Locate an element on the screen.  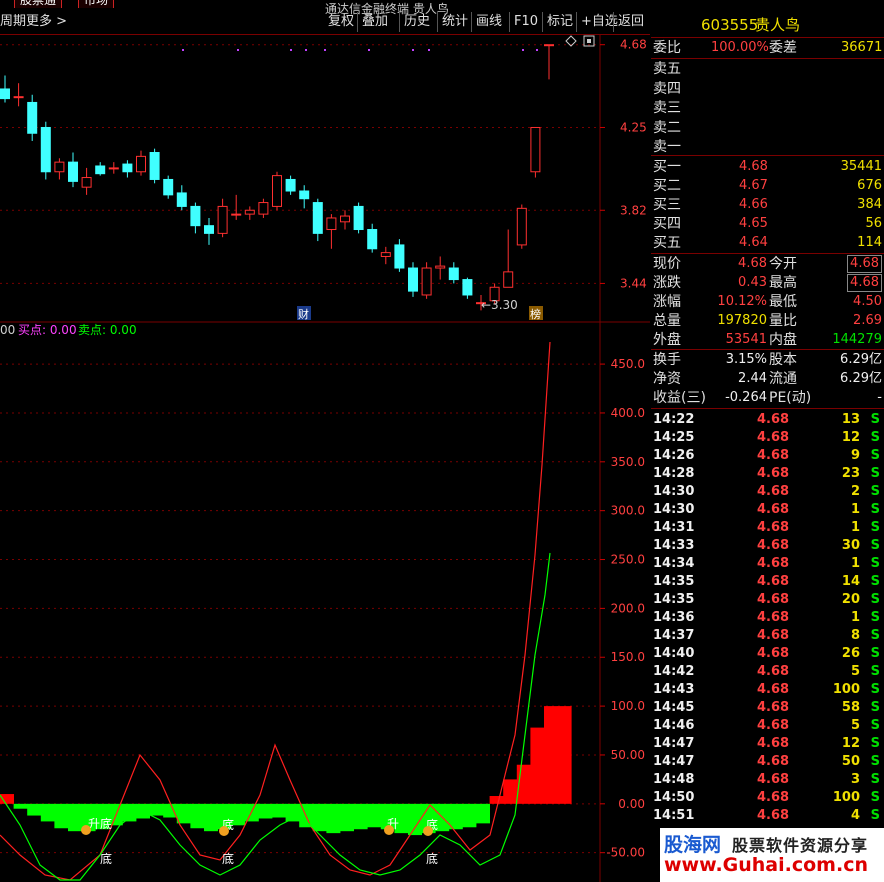
stat-value: 4.50 is located at coordinates (867, 301).